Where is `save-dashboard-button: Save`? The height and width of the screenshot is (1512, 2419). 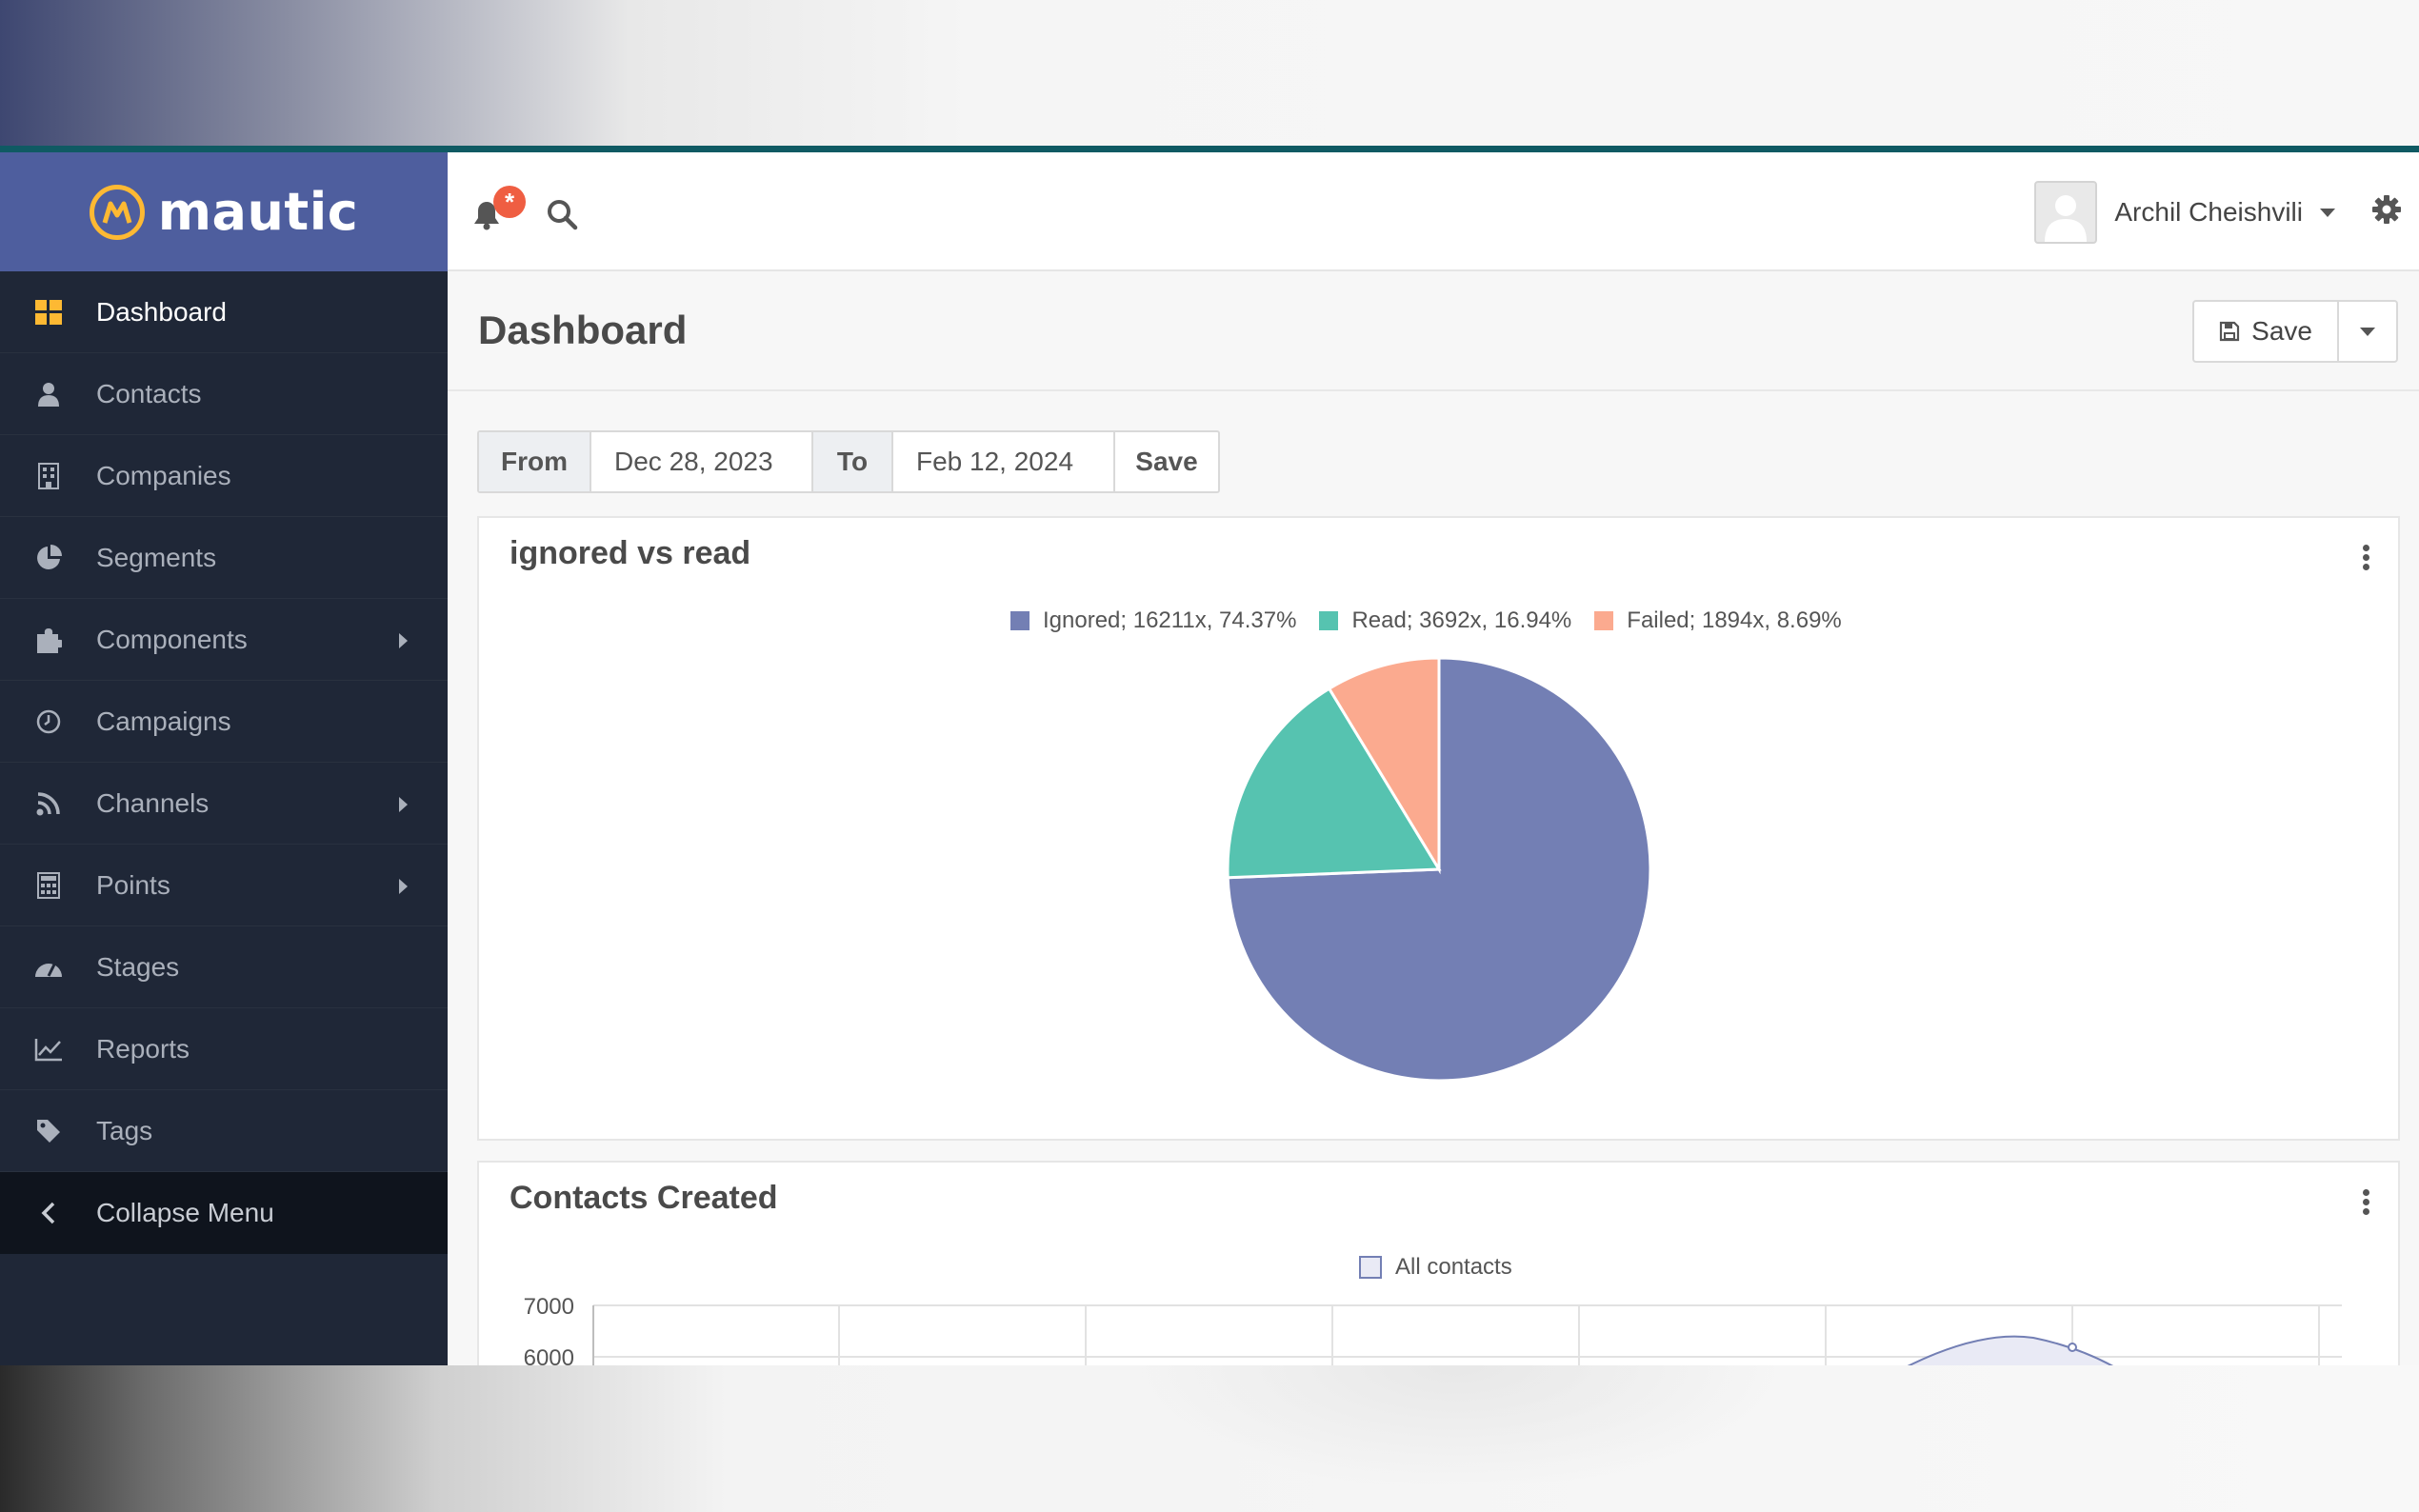 save-dashboard-button: Save is located at coordinates (2266, 331).